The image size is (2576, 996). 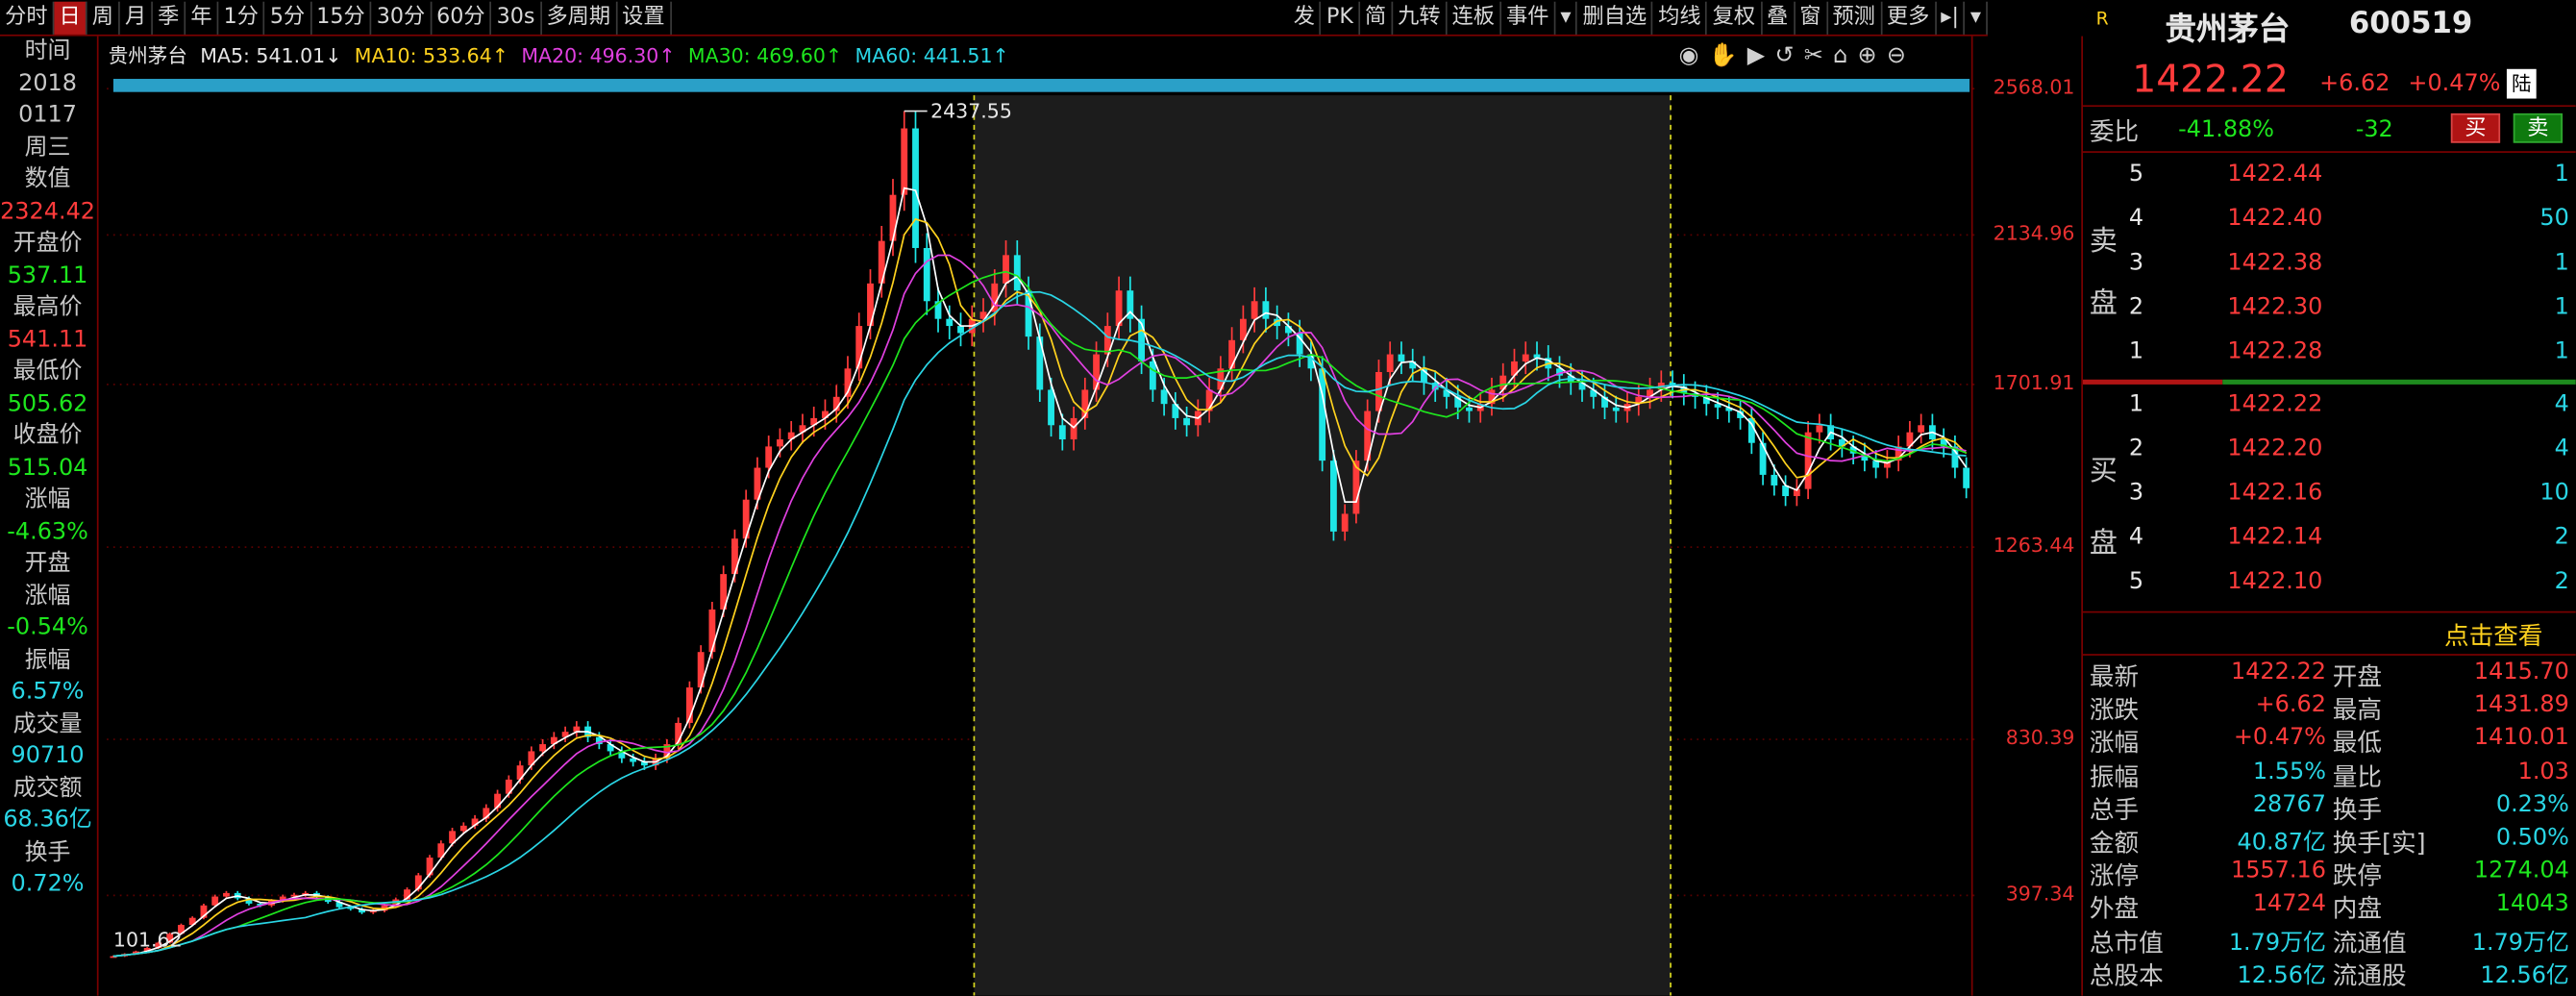 I want to click on buy-price: 1422.14, so click(x=2274, y=537).